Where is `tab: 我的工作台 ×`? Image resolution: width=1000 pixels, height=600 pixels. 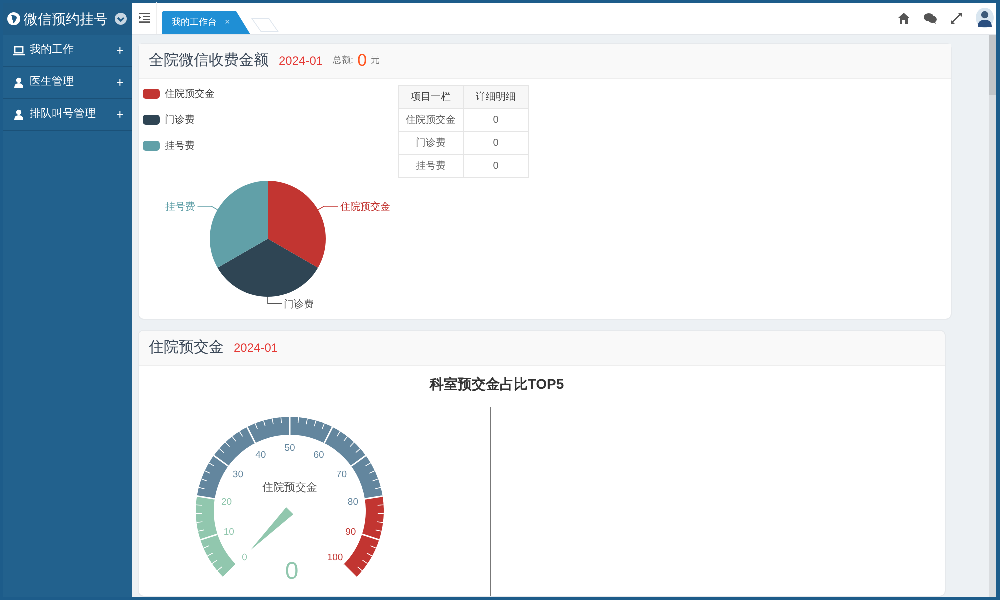 tab: 我的工作台 × is located at coordinates (206, 22).